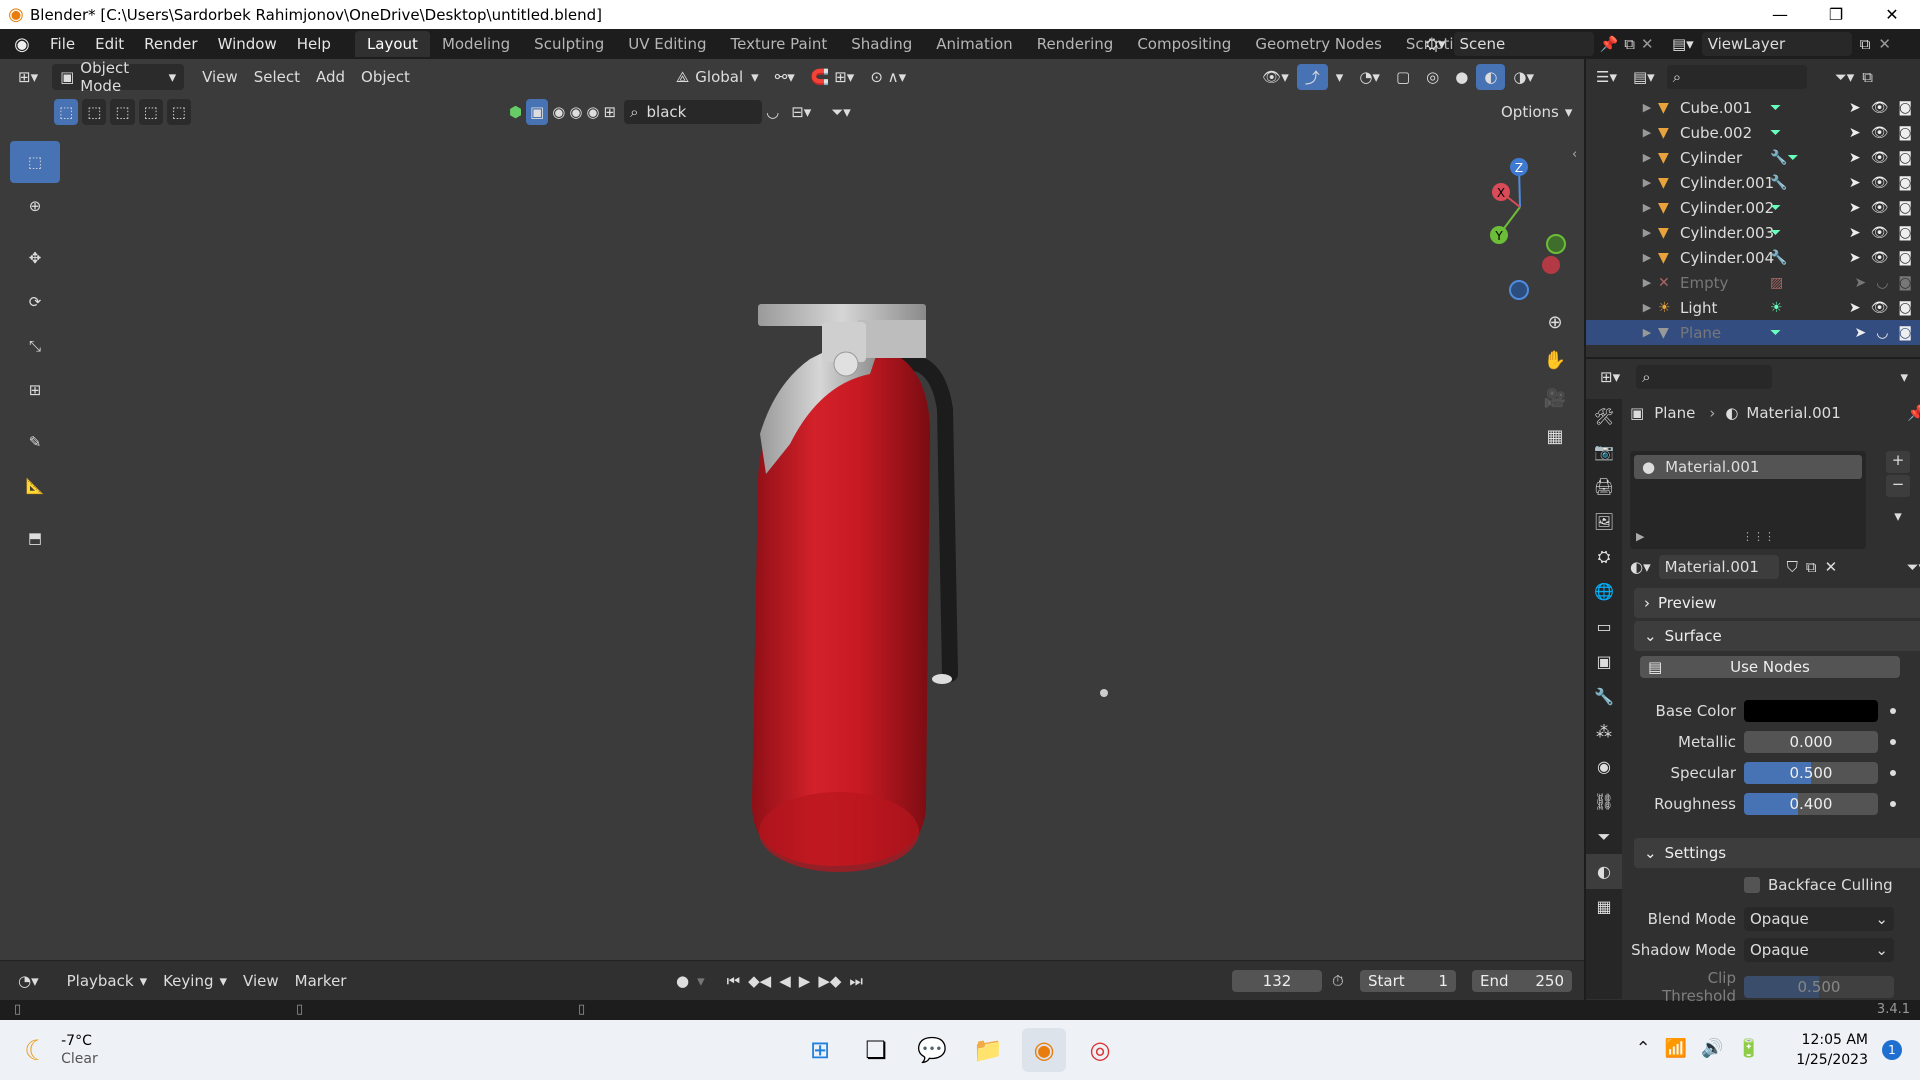 This screenshot has height=1080, width=1920. What do you see at coordinates (1898, 462) in the screenshot?
I see `add-slot-button: +` at bounding box center [1898, 462].